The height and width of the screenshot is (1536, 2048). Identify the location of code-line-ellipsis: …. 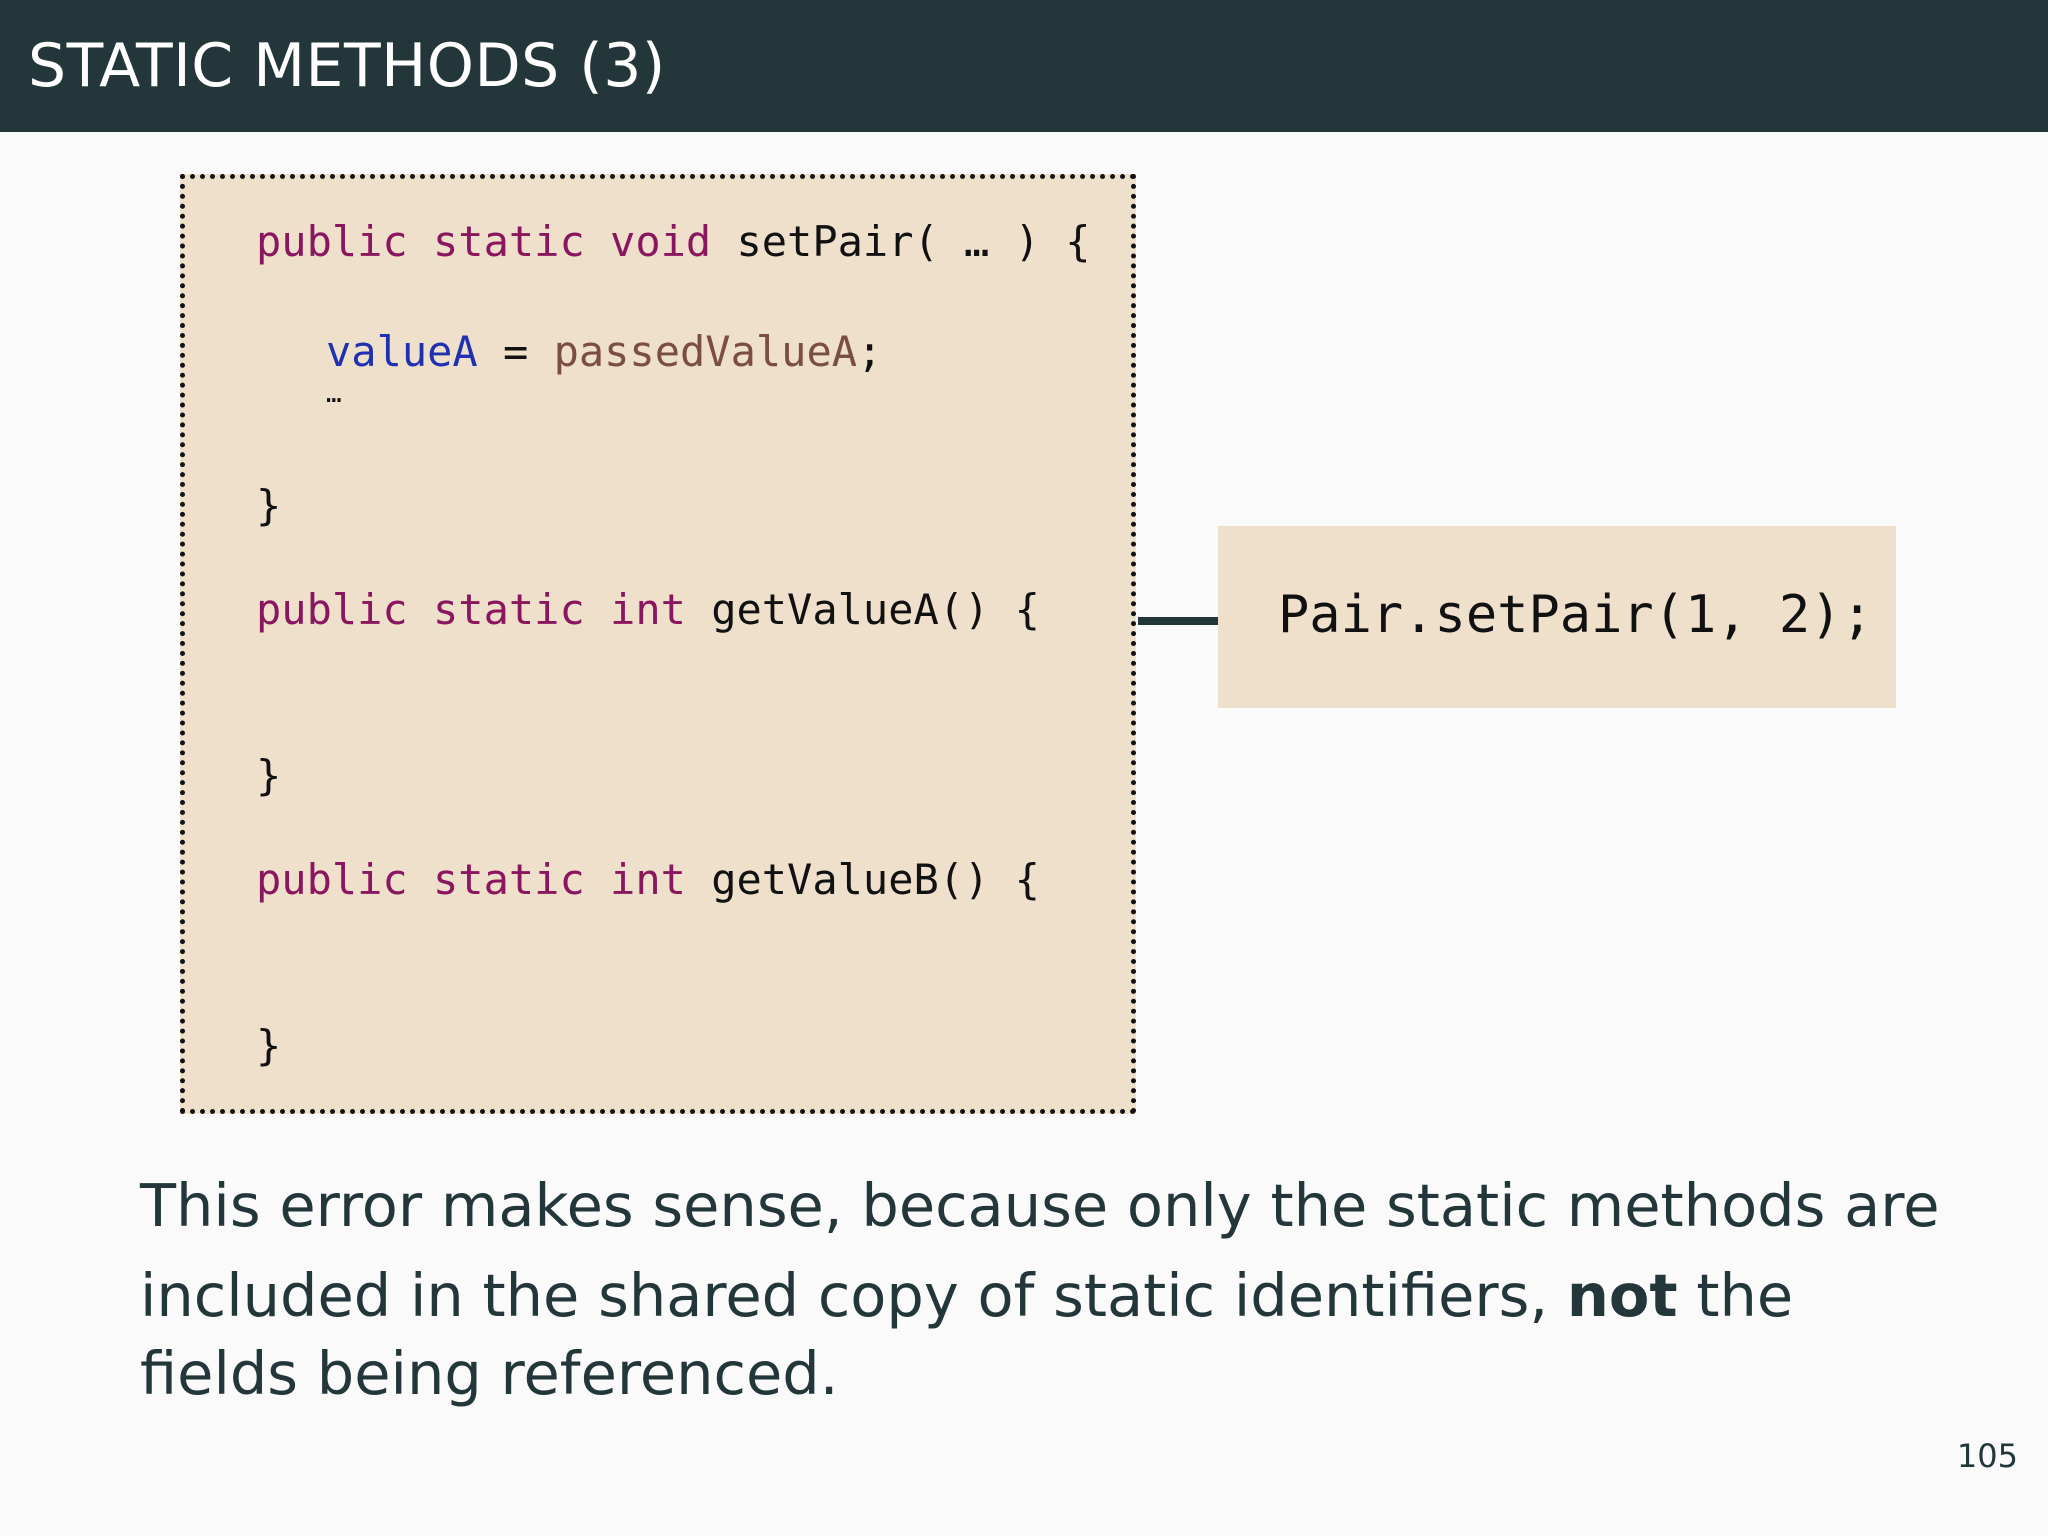
(334, 394).